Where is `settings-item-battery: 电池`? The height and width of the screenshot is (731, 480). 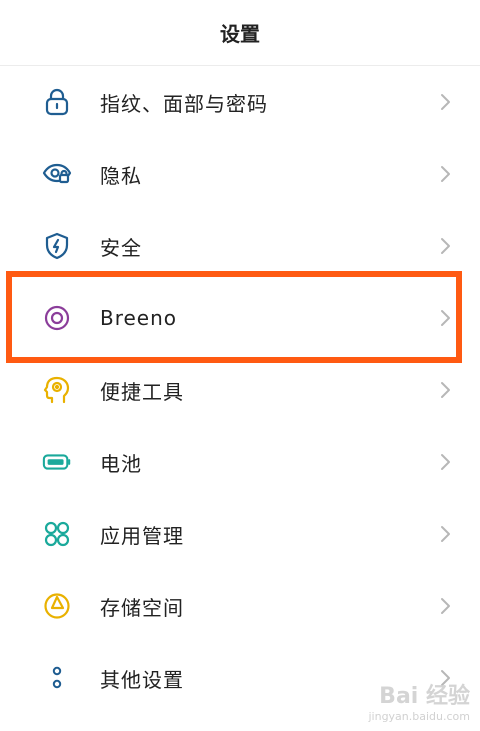 settings-item-battery: 电池 is located at coordinates (240, 462).